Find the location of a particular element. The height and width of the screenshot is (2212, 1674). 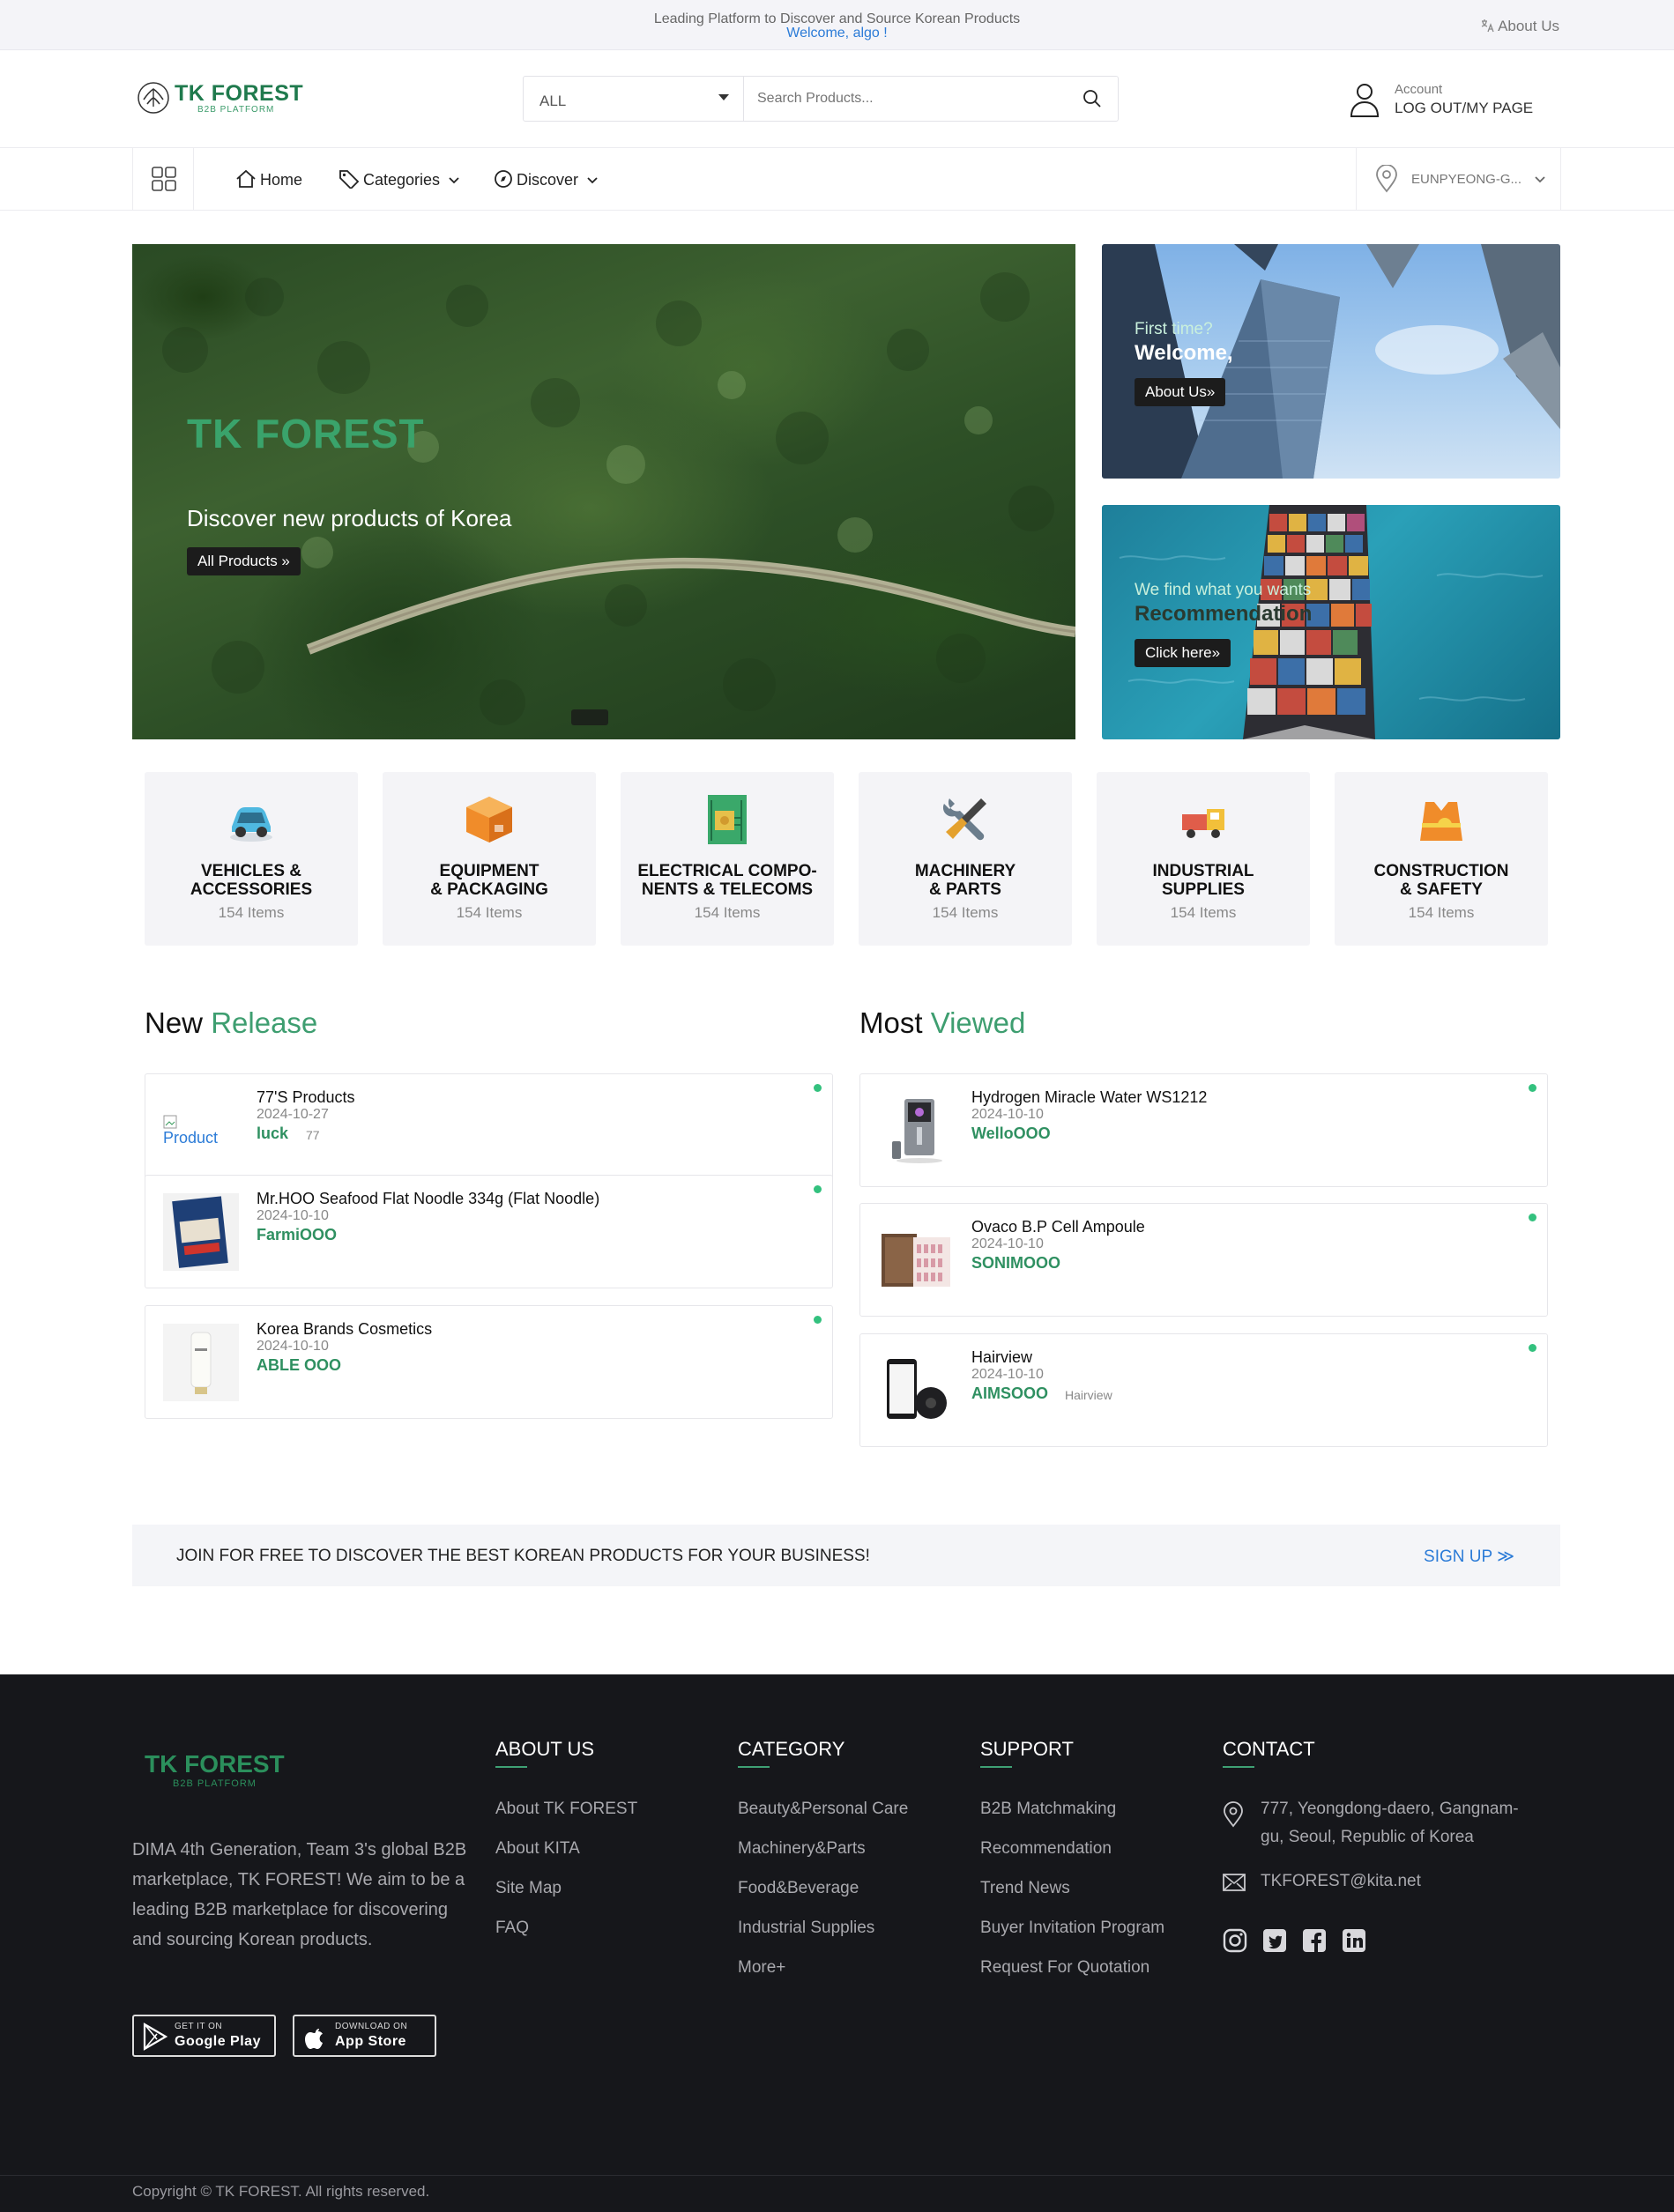

footer-link: Buyer Invitation Program is located at coordinates (1072, 1929).